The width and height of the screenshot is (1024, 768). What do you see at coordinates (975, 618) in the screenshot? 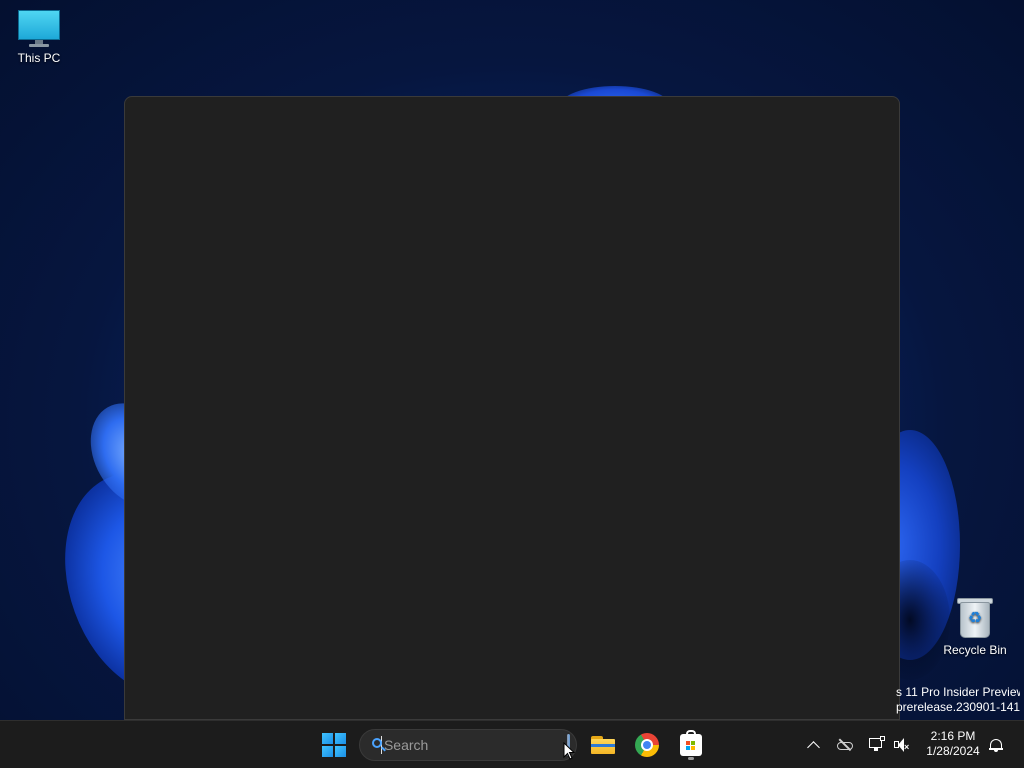
I see `recycle-bin-icon: ♻` at bounding box center [975, 618].